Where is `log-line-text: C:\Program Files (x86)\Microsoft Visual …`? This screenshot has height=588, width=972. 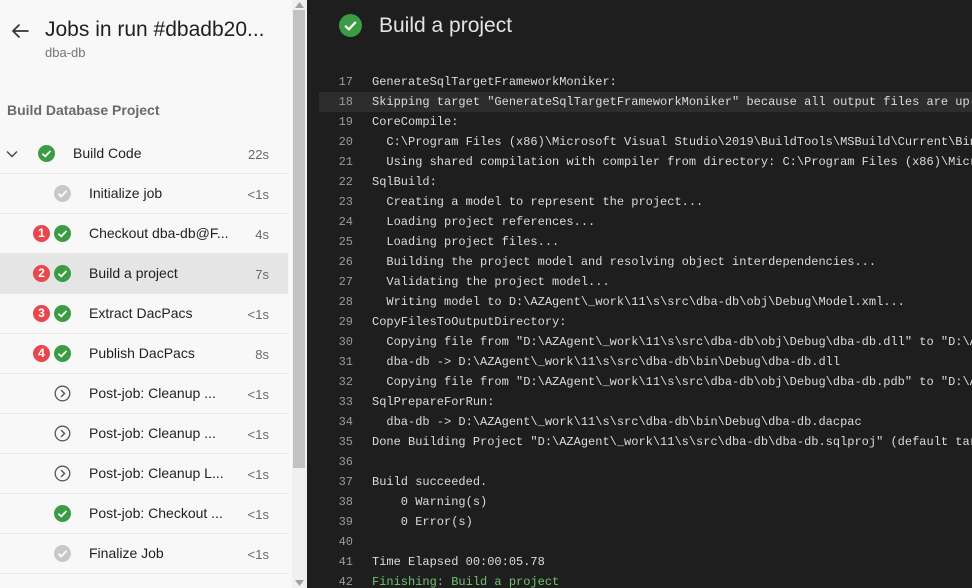 log-line-text: C:\Program Files (x86)\Microsoft Visual … is located at coordinates (672, 142).